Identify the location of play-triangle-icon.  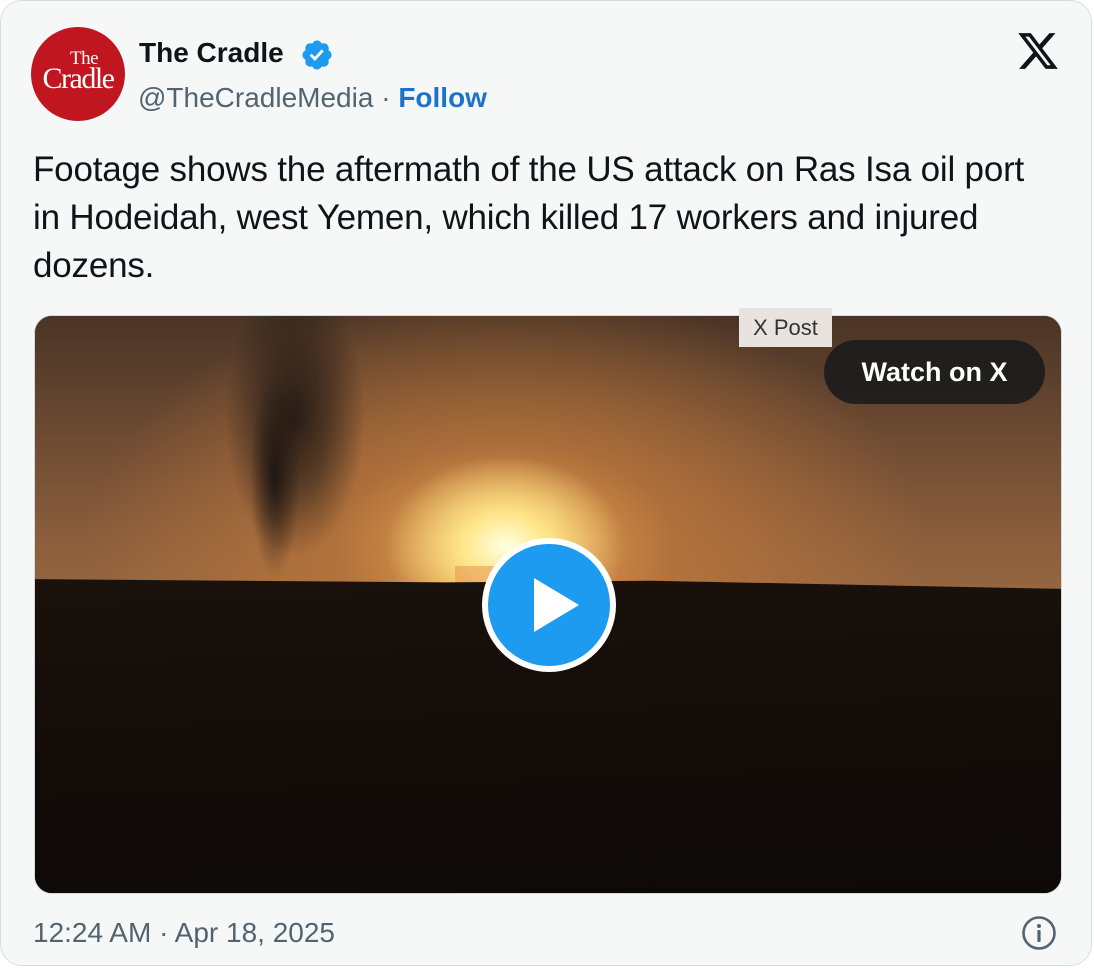
(556, 605).